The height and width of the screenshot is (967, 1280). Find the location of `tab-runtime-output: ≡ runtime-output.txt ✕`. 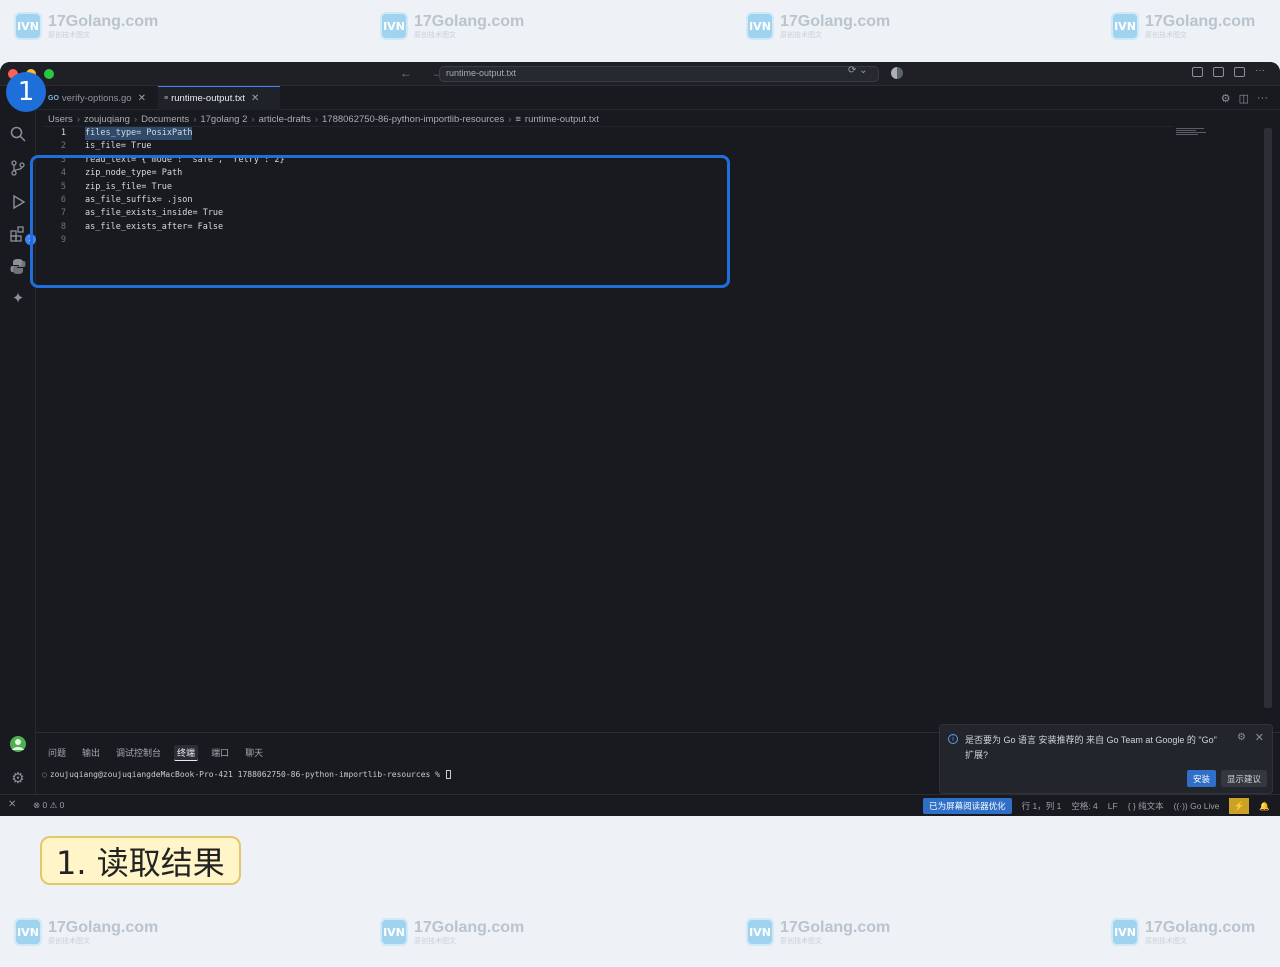

tab-runtime-output: ≡ runtime-output.txt ✕ is located at coordinates (219, 98).